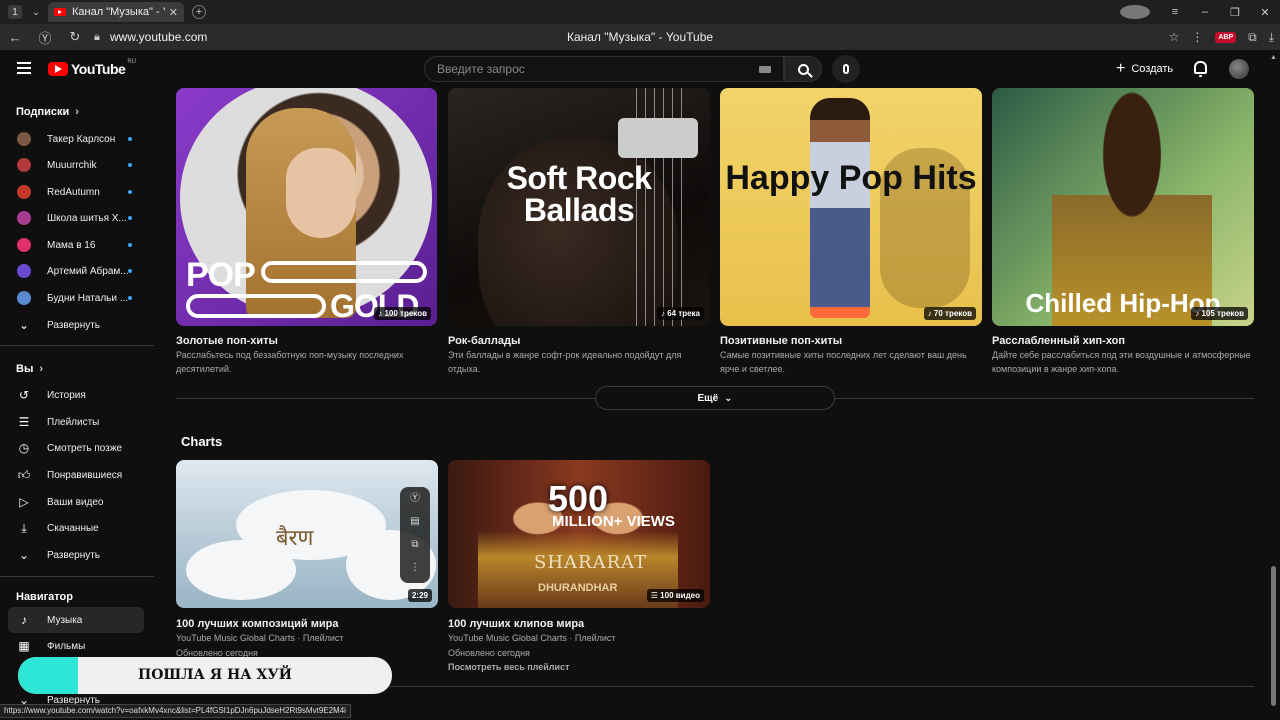  What do you see at coordinates (1123, 207) in the screenshot?
I see `playlist-thumbnail-chilled-hiphop: Chilled Hip-Hop ♪ 105 треков` at bounding box center [1123, 207].